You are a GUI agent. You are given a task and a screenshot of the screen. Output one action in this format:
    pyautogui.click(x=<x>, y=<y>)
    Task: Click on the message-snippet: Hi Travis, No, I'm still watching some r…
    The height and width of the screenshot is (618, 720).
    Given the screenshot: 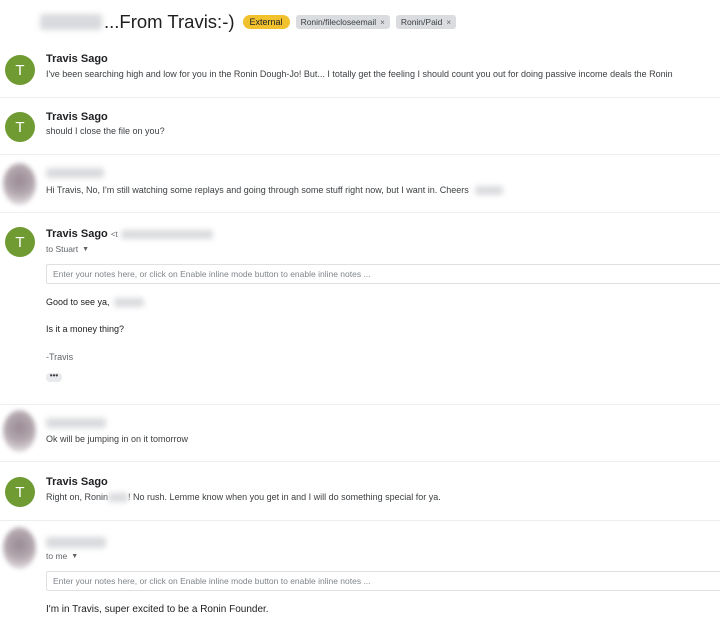 What is the action you would take?
    pyautogui.click(x=275, y=190)
    